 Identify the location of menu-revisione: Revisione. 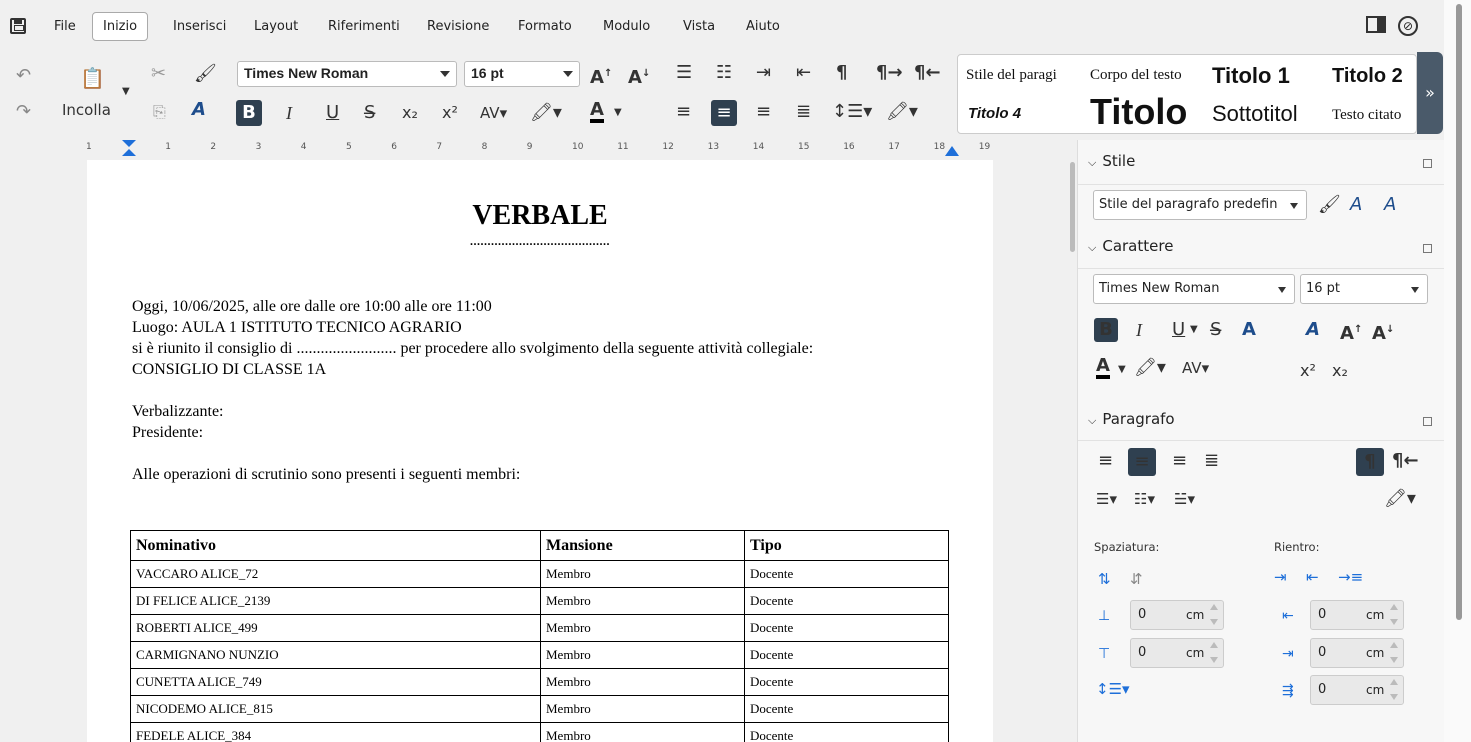
(458, 26).